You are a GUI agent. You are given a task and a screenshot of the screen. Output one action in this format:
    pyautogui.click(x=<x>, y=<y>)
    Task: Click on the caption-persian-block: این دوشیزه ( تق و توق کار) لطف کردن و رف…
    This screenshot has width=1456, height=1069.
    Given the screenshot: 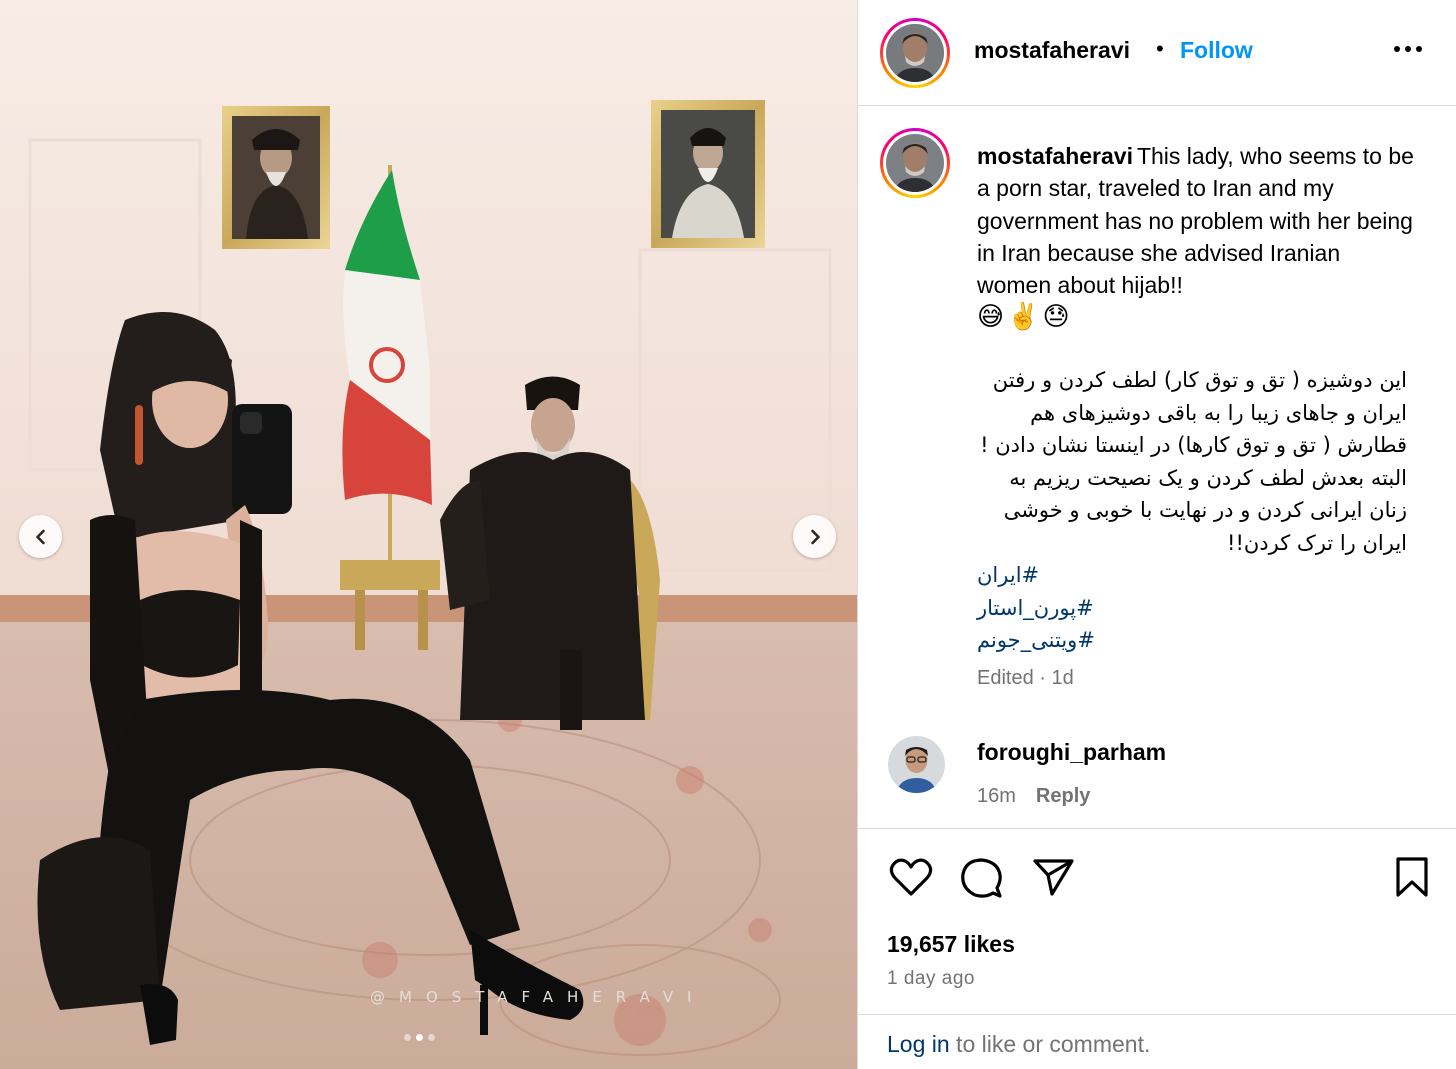 What is the action you would take?
    pyautogui.click(x=1192, y=510)
    